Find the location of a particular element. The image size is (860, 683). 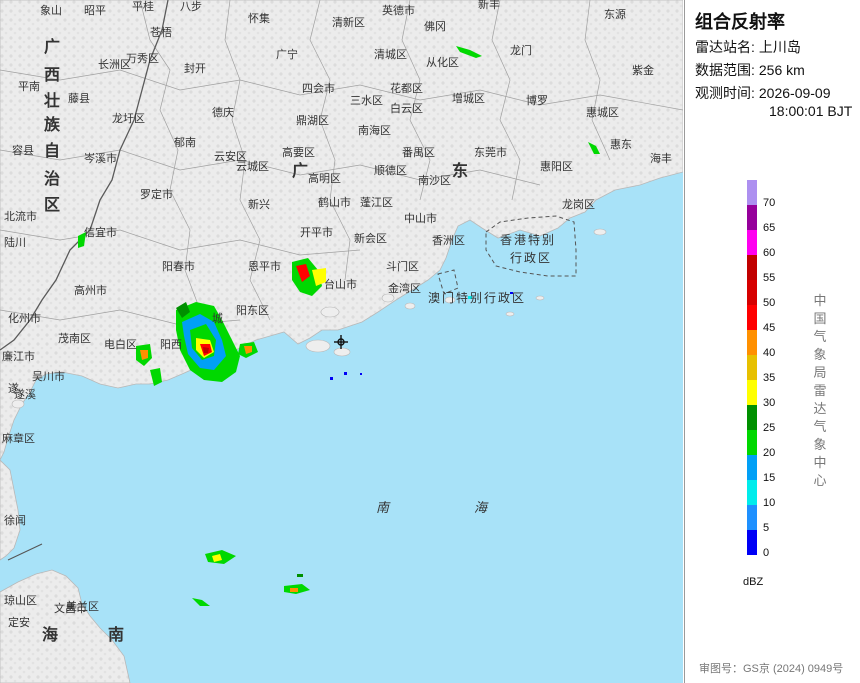

time-row: 观测时间: 2026-09-09 is located at coordinates (763, 93).